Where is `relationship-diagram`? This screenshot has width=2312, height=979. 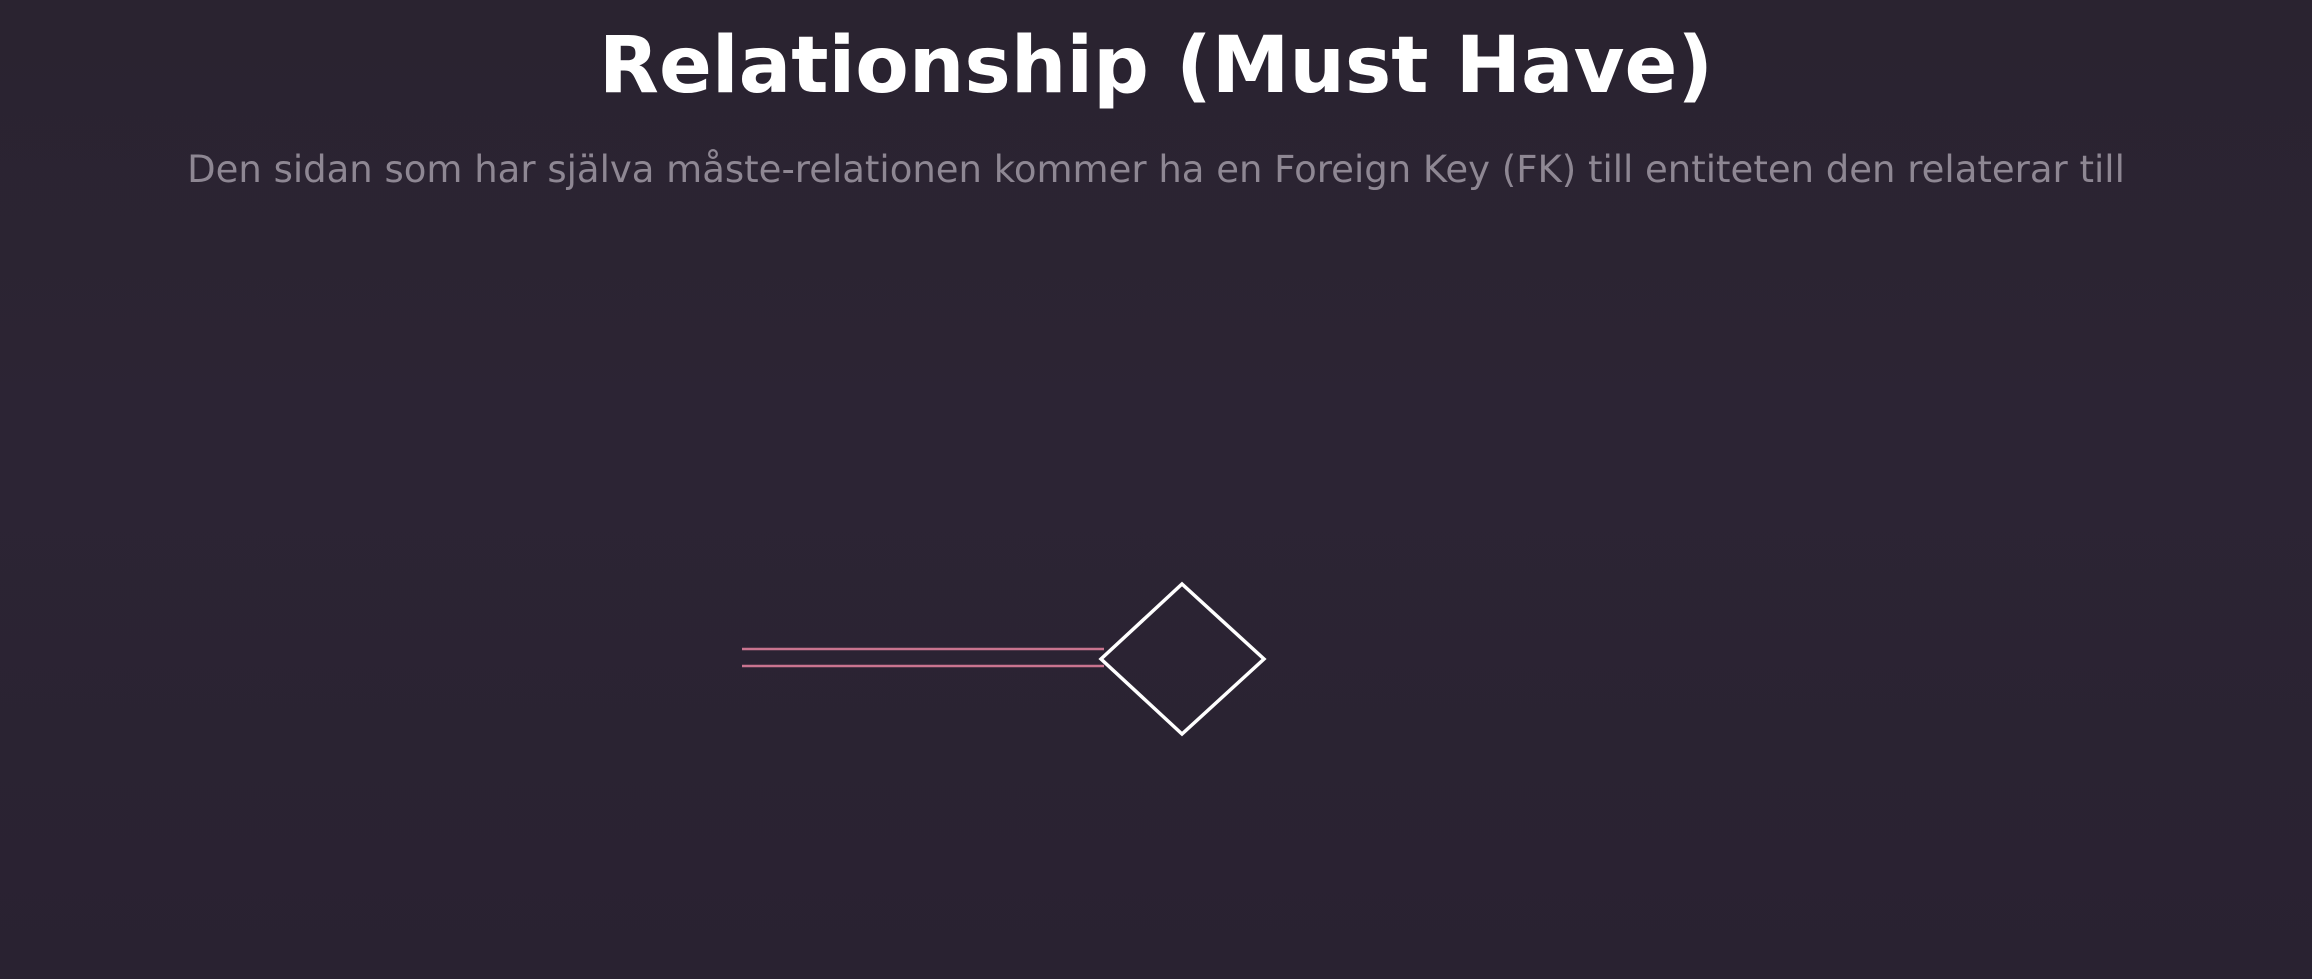
relationship-diagram is located at coordinates (1004, 659).